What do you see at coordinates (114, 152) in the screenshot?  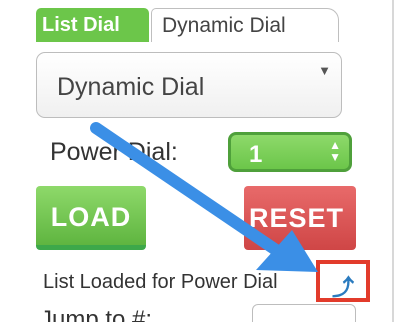 I see `power-dial-label: Power Dial:` at bounding box center [114, 152].